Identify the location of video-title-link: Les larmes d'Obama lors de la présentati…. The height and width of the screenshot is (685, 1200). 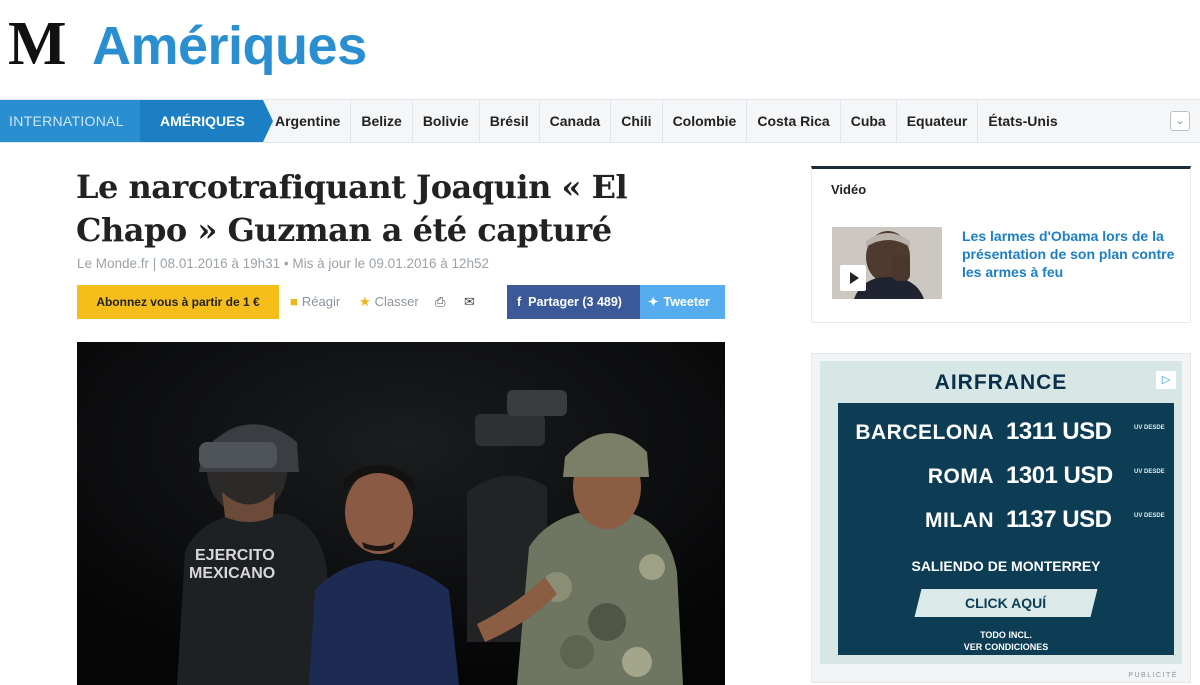
(1069, 254).